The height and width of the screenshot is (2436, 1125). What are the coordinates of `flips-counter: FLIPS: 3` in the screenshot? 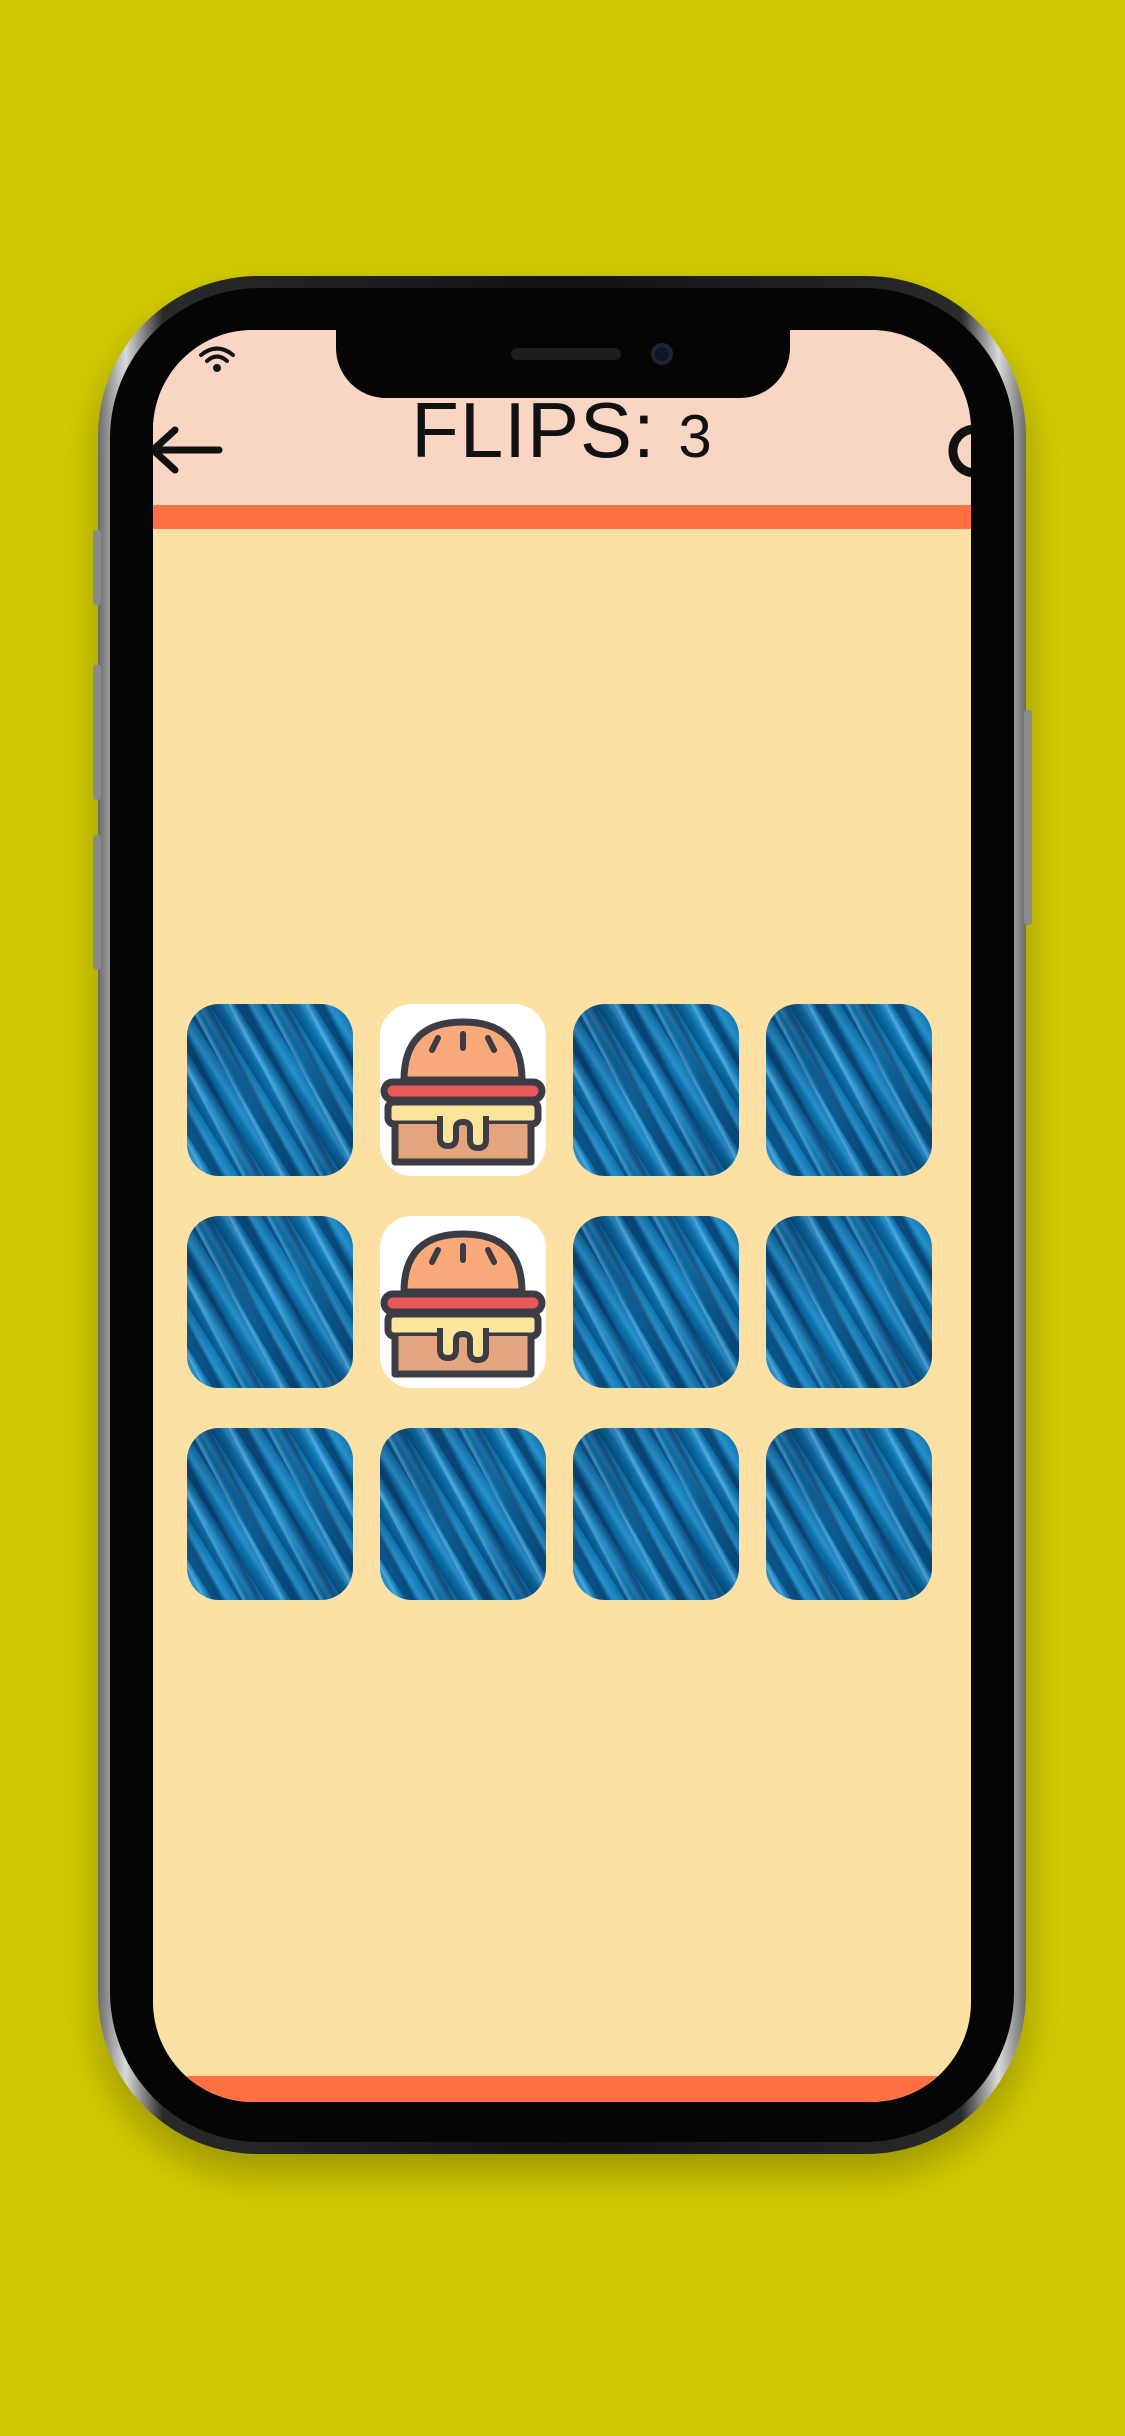 It's located at (562, 430).